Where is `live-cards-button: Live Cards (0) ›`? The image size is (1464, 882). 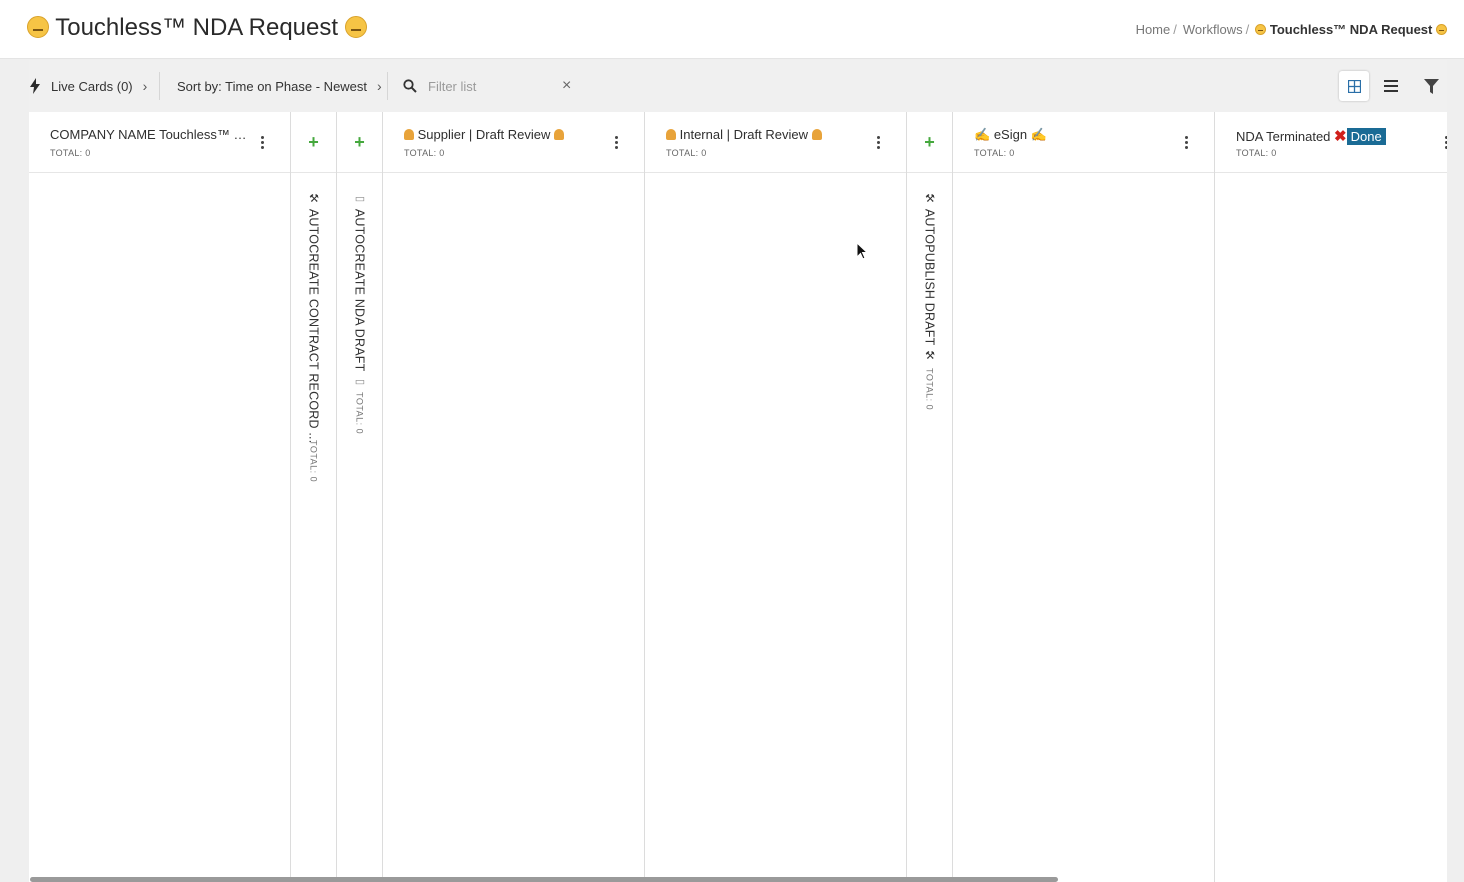 live-cards-button: Live Cards (0) › is located at coordinates (88, 86).